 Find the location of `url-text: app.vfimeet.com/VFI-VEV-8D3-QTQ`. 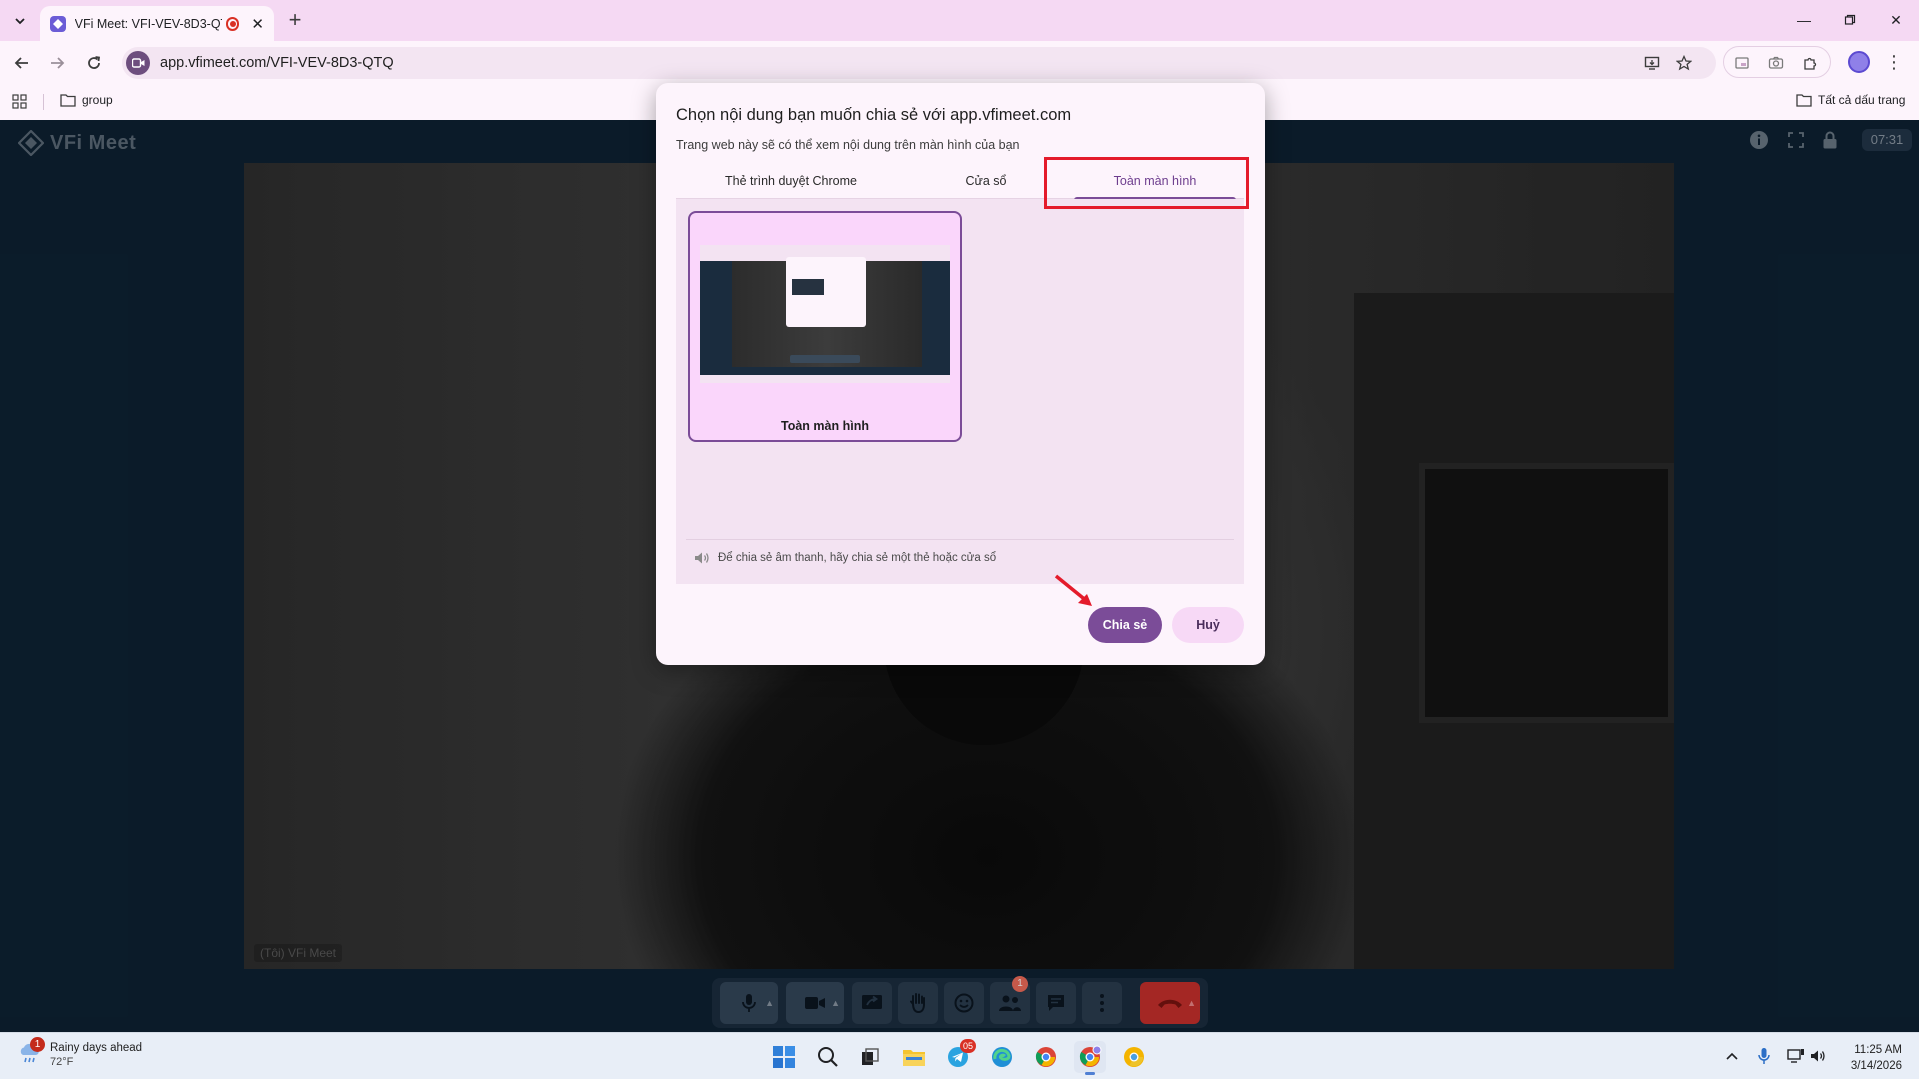

url-text: app.vfimeet.com/VFI-VEV-8D3-QTQ is located at coordinates (277, 63).